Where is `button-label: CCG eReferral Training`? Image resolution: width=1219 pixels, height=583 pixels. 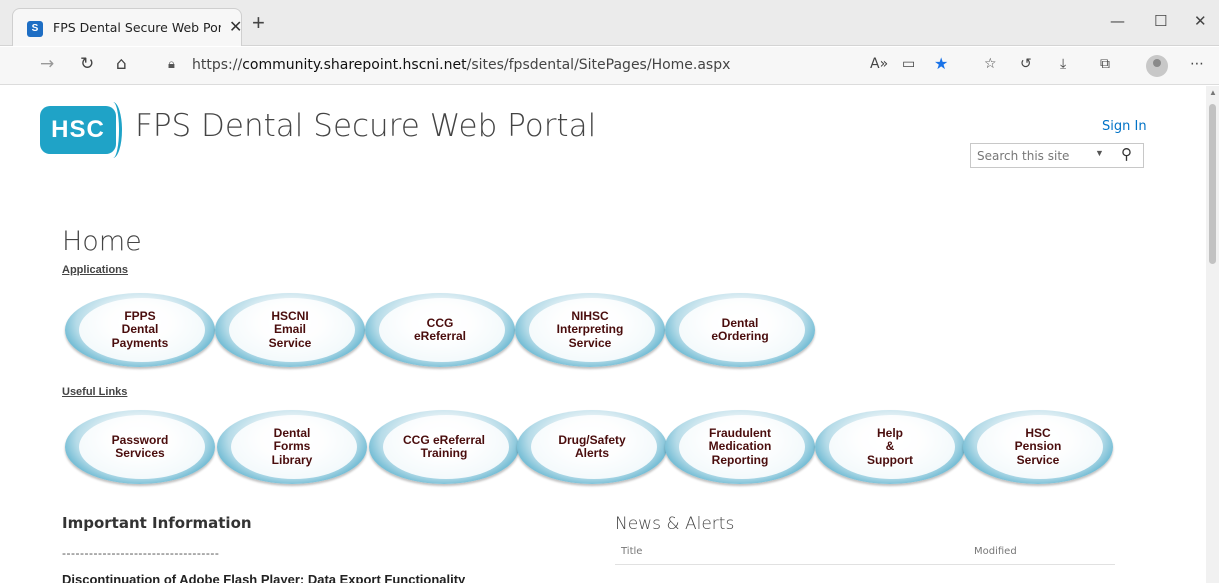
button-label: CCG eReferral Training is located at coordinates (444, 446).